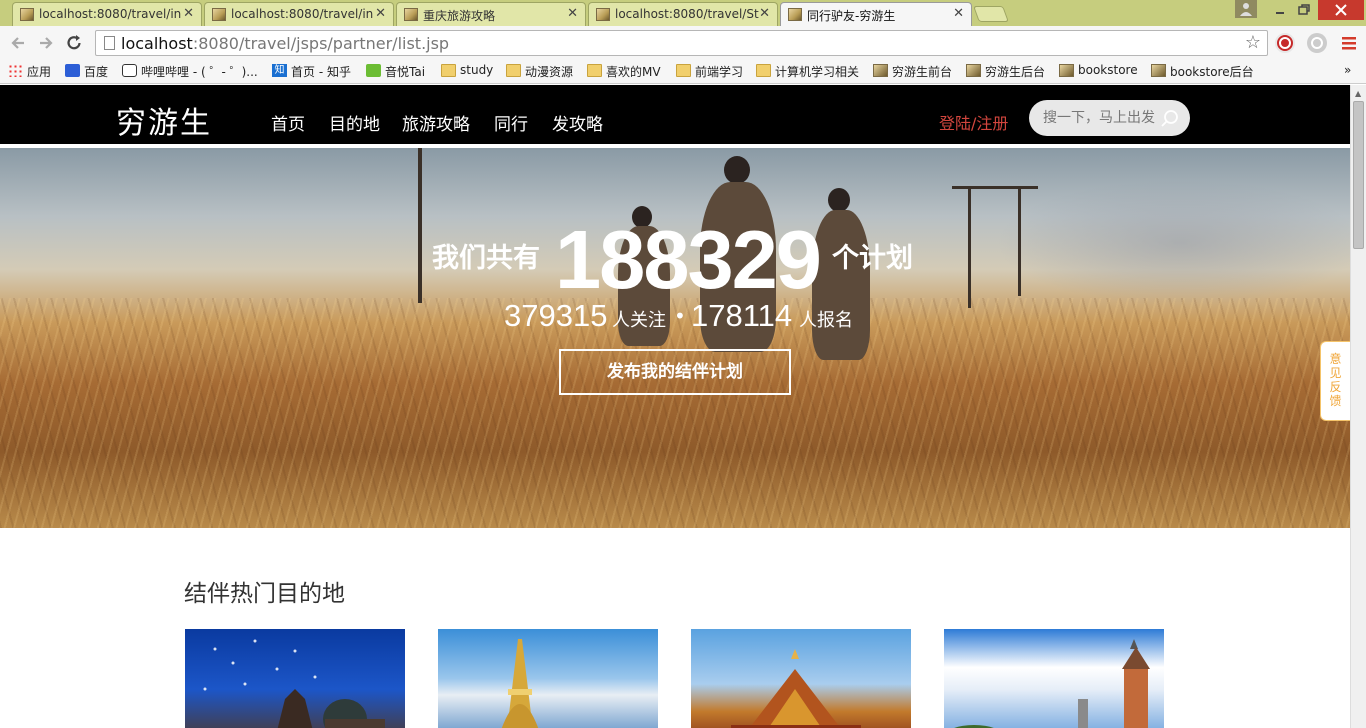 This screenshot has height=728, width=1366. I want to click on search-icon, so click(1170, 118).